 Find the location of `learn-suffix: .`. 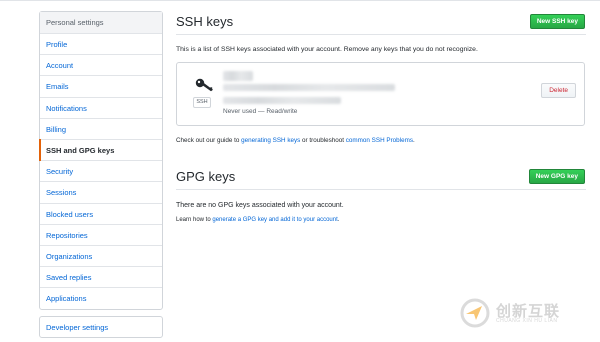

learn-suffix: . is located at coordinates (338, 220).